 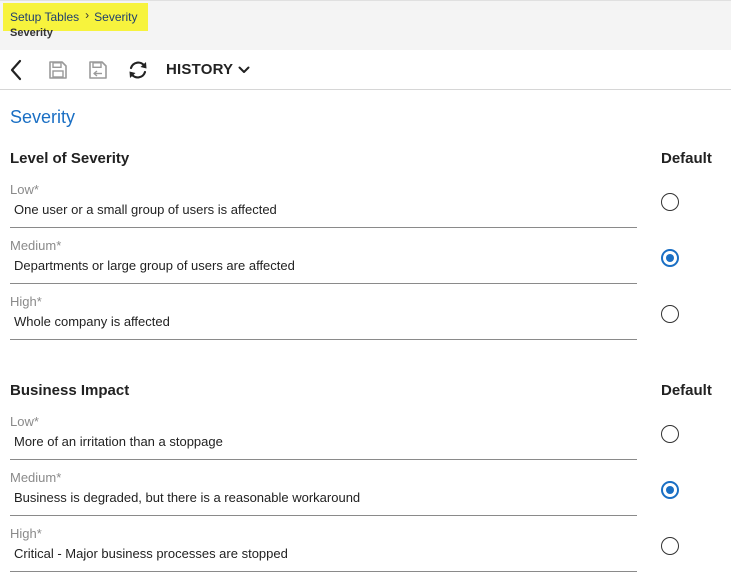 I want to click on back-button, so click(x=16, y=70).